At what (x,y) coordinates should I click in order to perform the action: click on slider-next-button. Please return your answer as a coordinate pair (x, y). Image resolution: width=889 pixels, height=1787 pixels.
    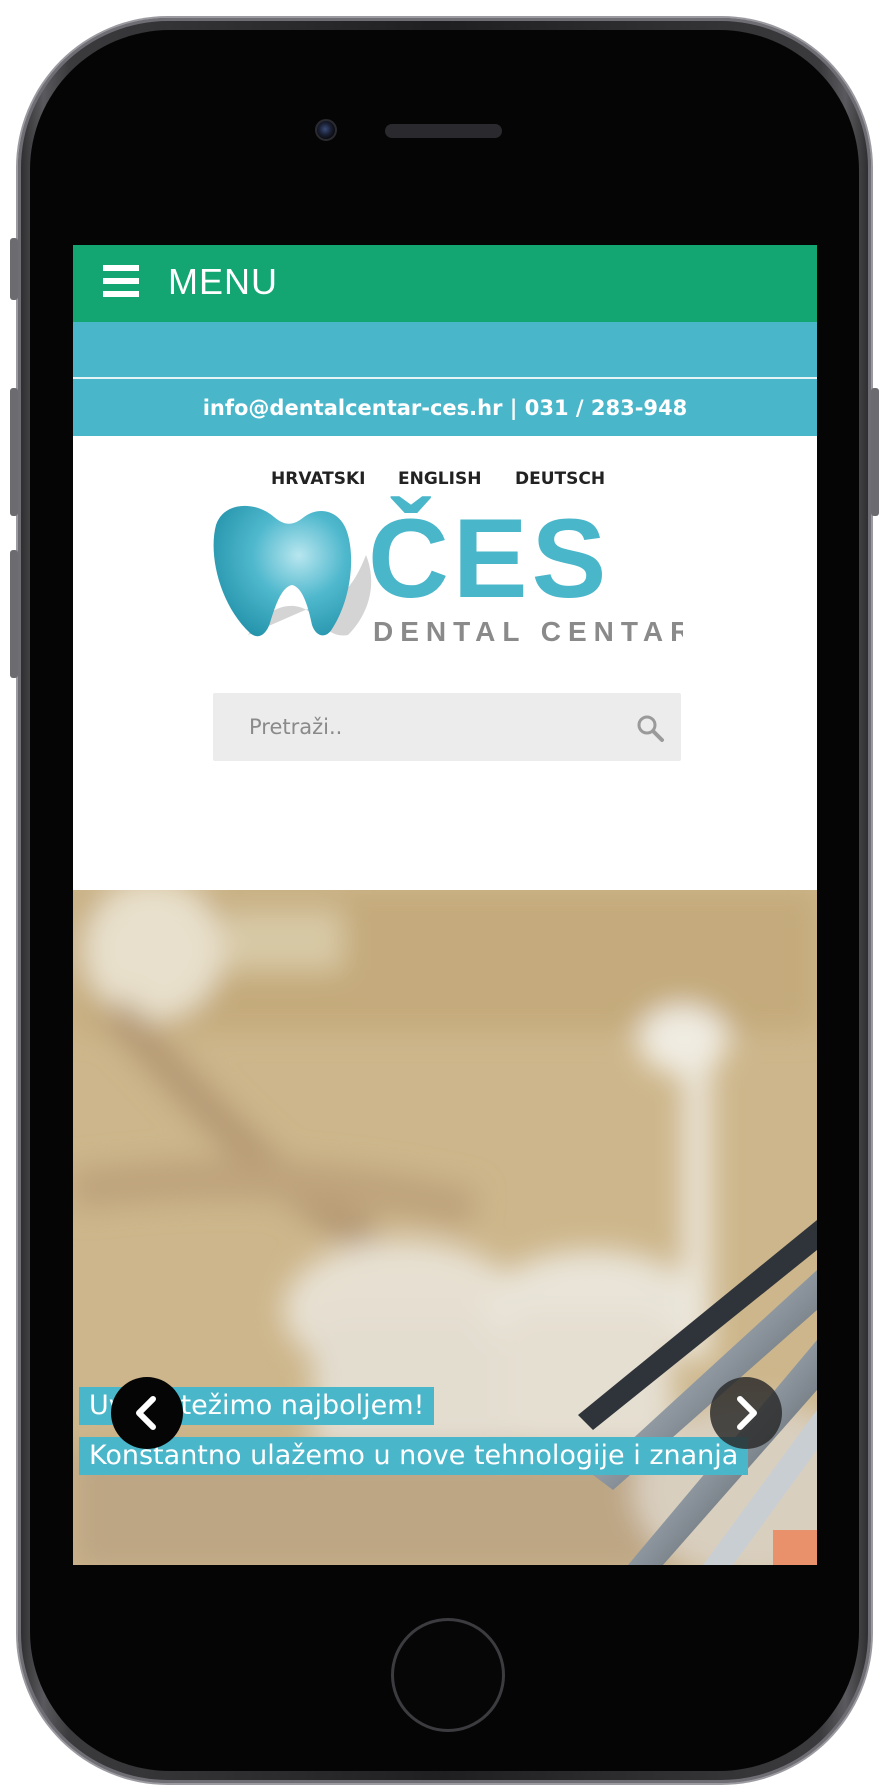
    Looking at the image, I should click on (746, 1413).